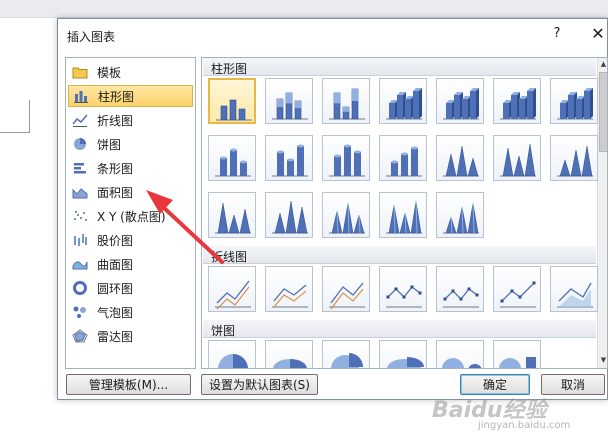 This screenshot has width=608, height=448. Describe the element at coordinates (80, 72) in the screenshot. I see `folder-icon` at that location.